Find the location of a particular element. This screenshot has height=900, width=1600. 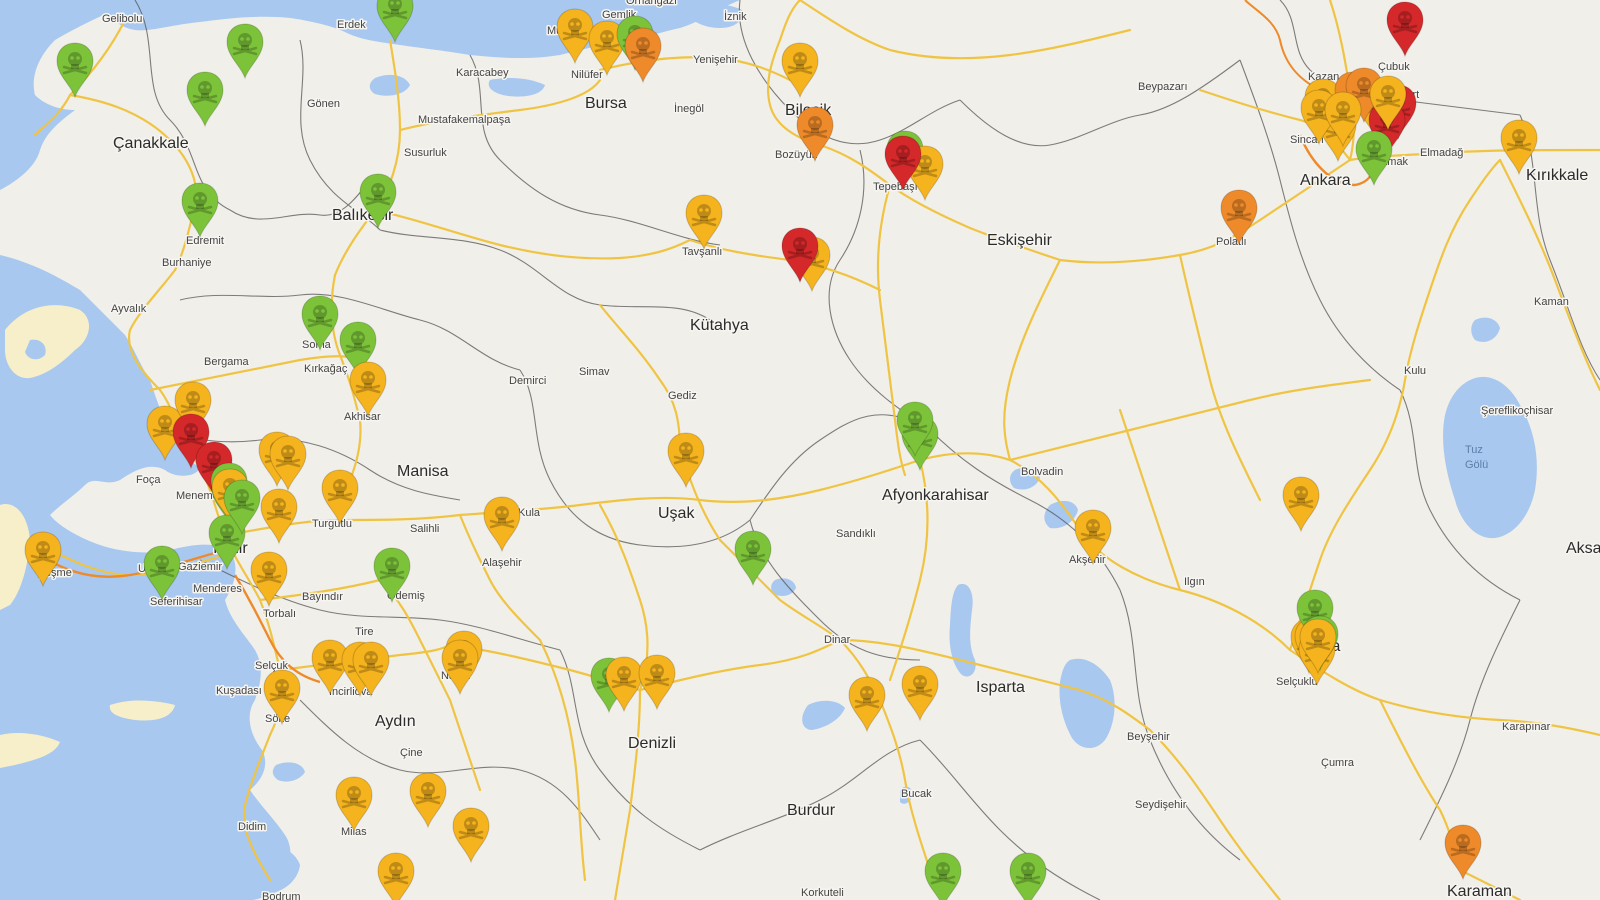

place-label: Bursa is located at coordinates (606, 103).